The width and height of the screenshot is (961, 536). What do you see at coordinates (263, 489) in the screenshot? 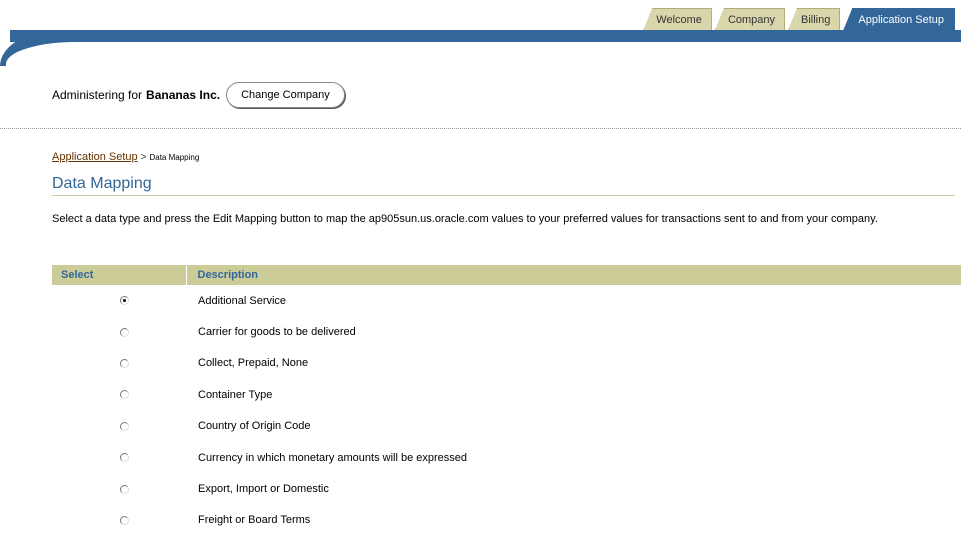
I see `row-description: Export, Import or Domestic` at bounding box center [263, 489].